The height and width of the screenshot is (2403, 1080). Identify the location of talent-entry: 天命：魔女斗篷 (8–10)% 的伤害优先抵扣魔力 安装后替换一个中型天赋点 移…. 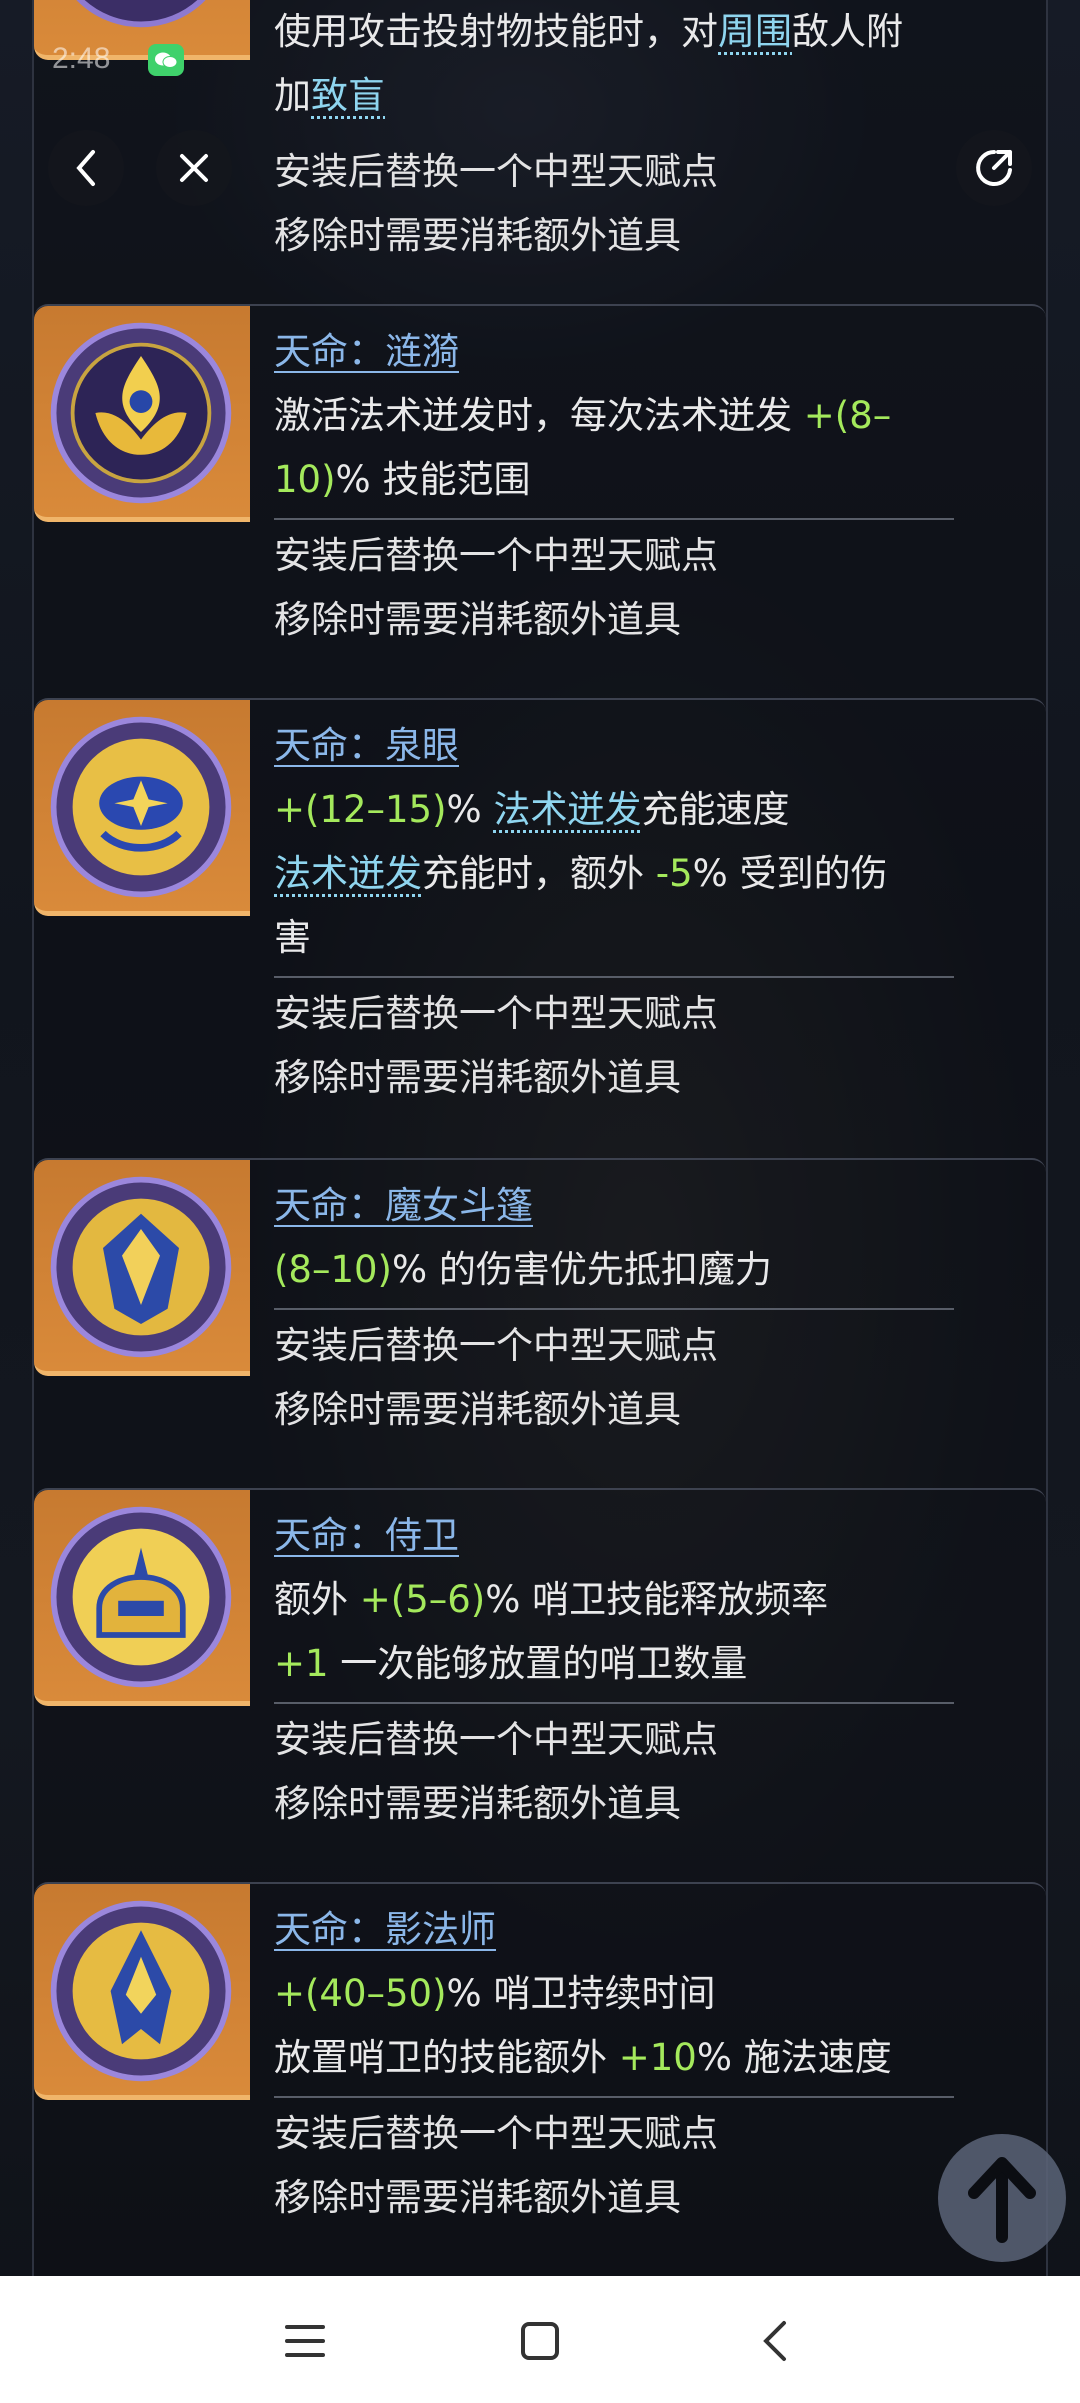
(540, 1323).